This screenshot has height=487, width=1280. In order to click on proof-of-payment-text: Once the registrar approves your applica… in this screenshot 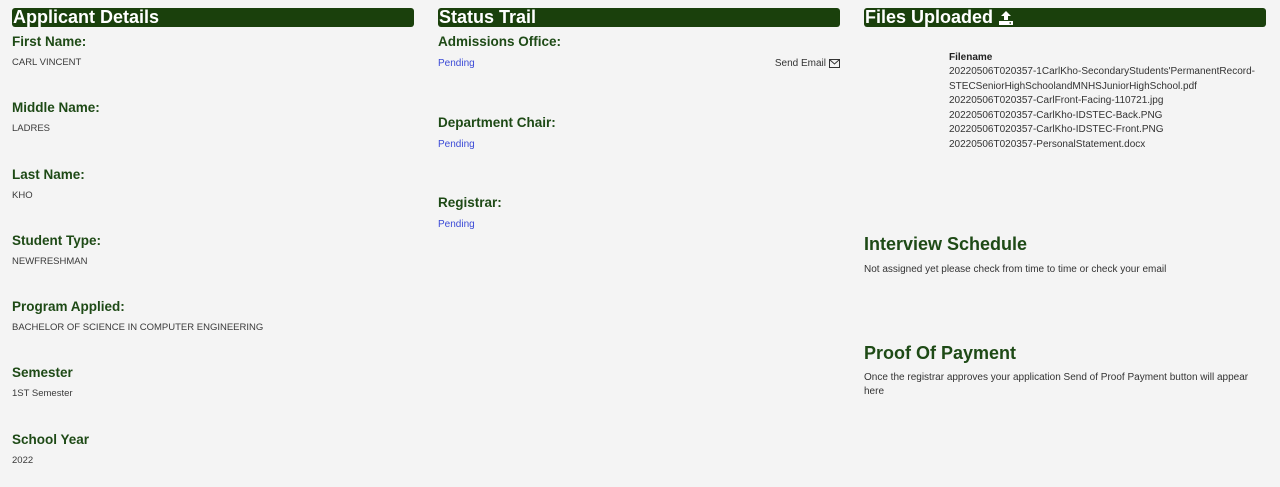, I will do `click(1056, 384)`.